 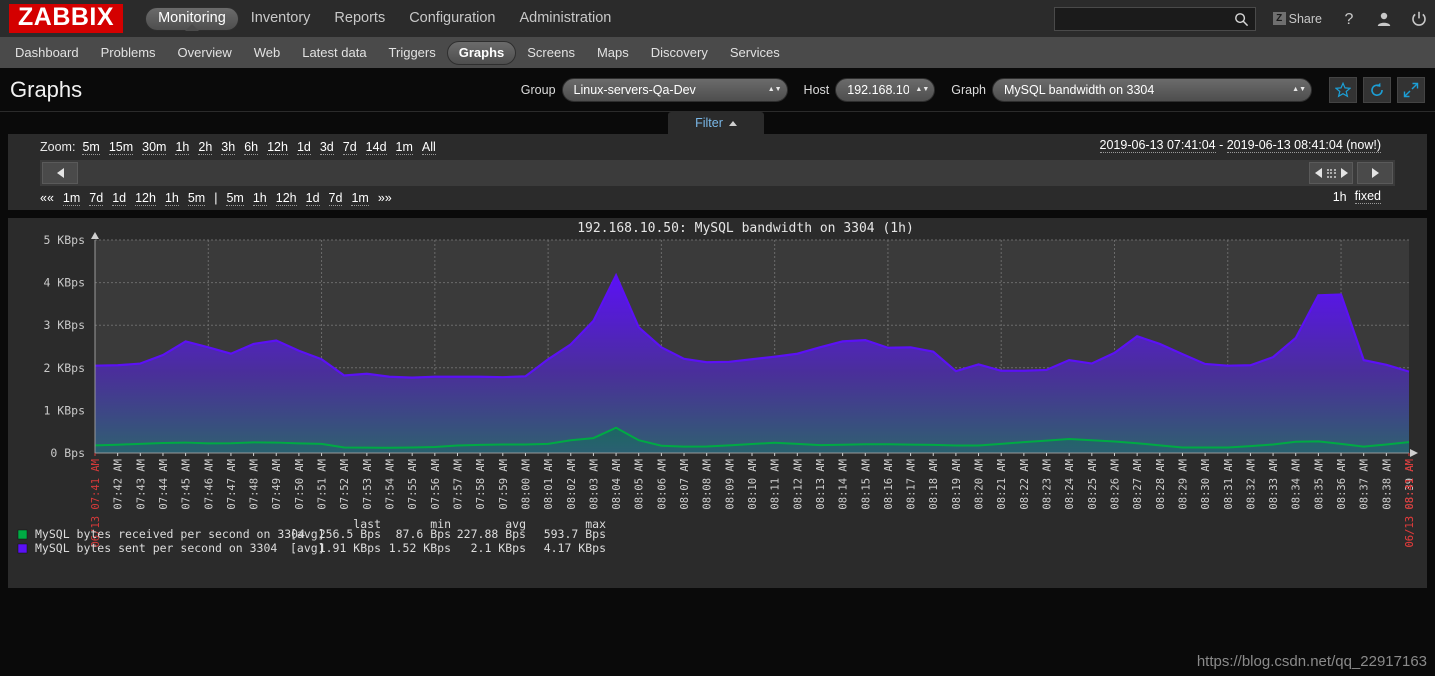 What do you see at coordinates (1157, 145) in the screenshot?
I see `time-range-from: 2019-06-13 07:41:04` at bounding box center [1157, 145].